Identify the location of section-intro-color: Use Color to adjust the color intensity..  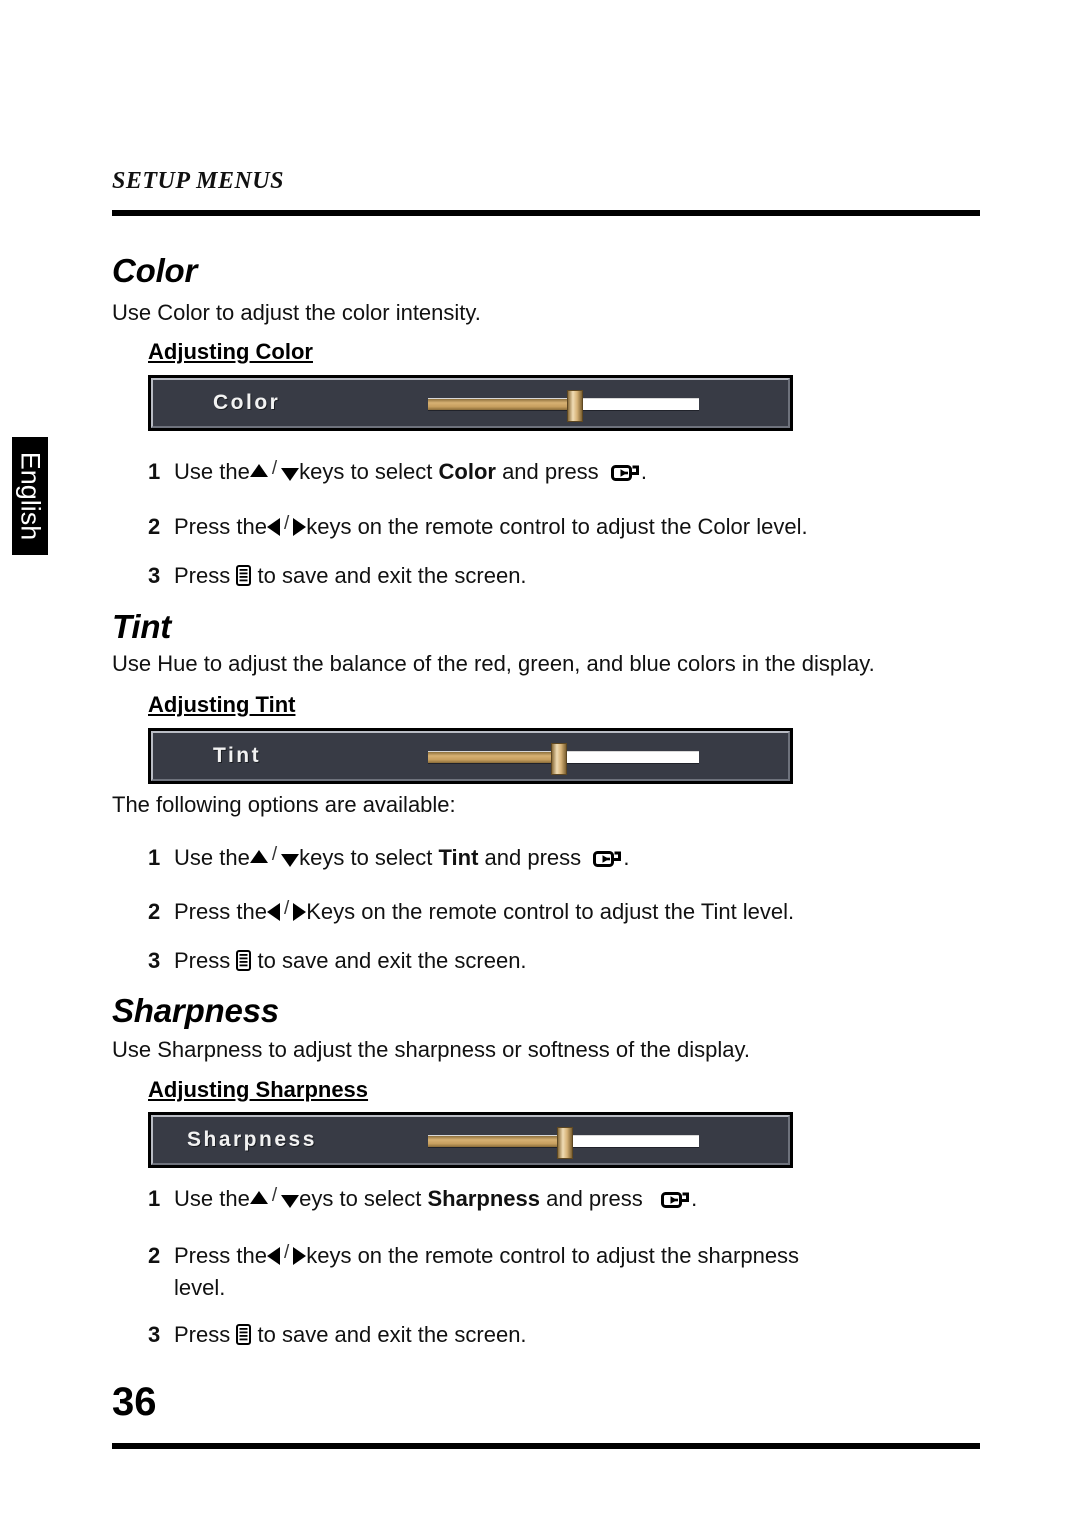
(296, 312).